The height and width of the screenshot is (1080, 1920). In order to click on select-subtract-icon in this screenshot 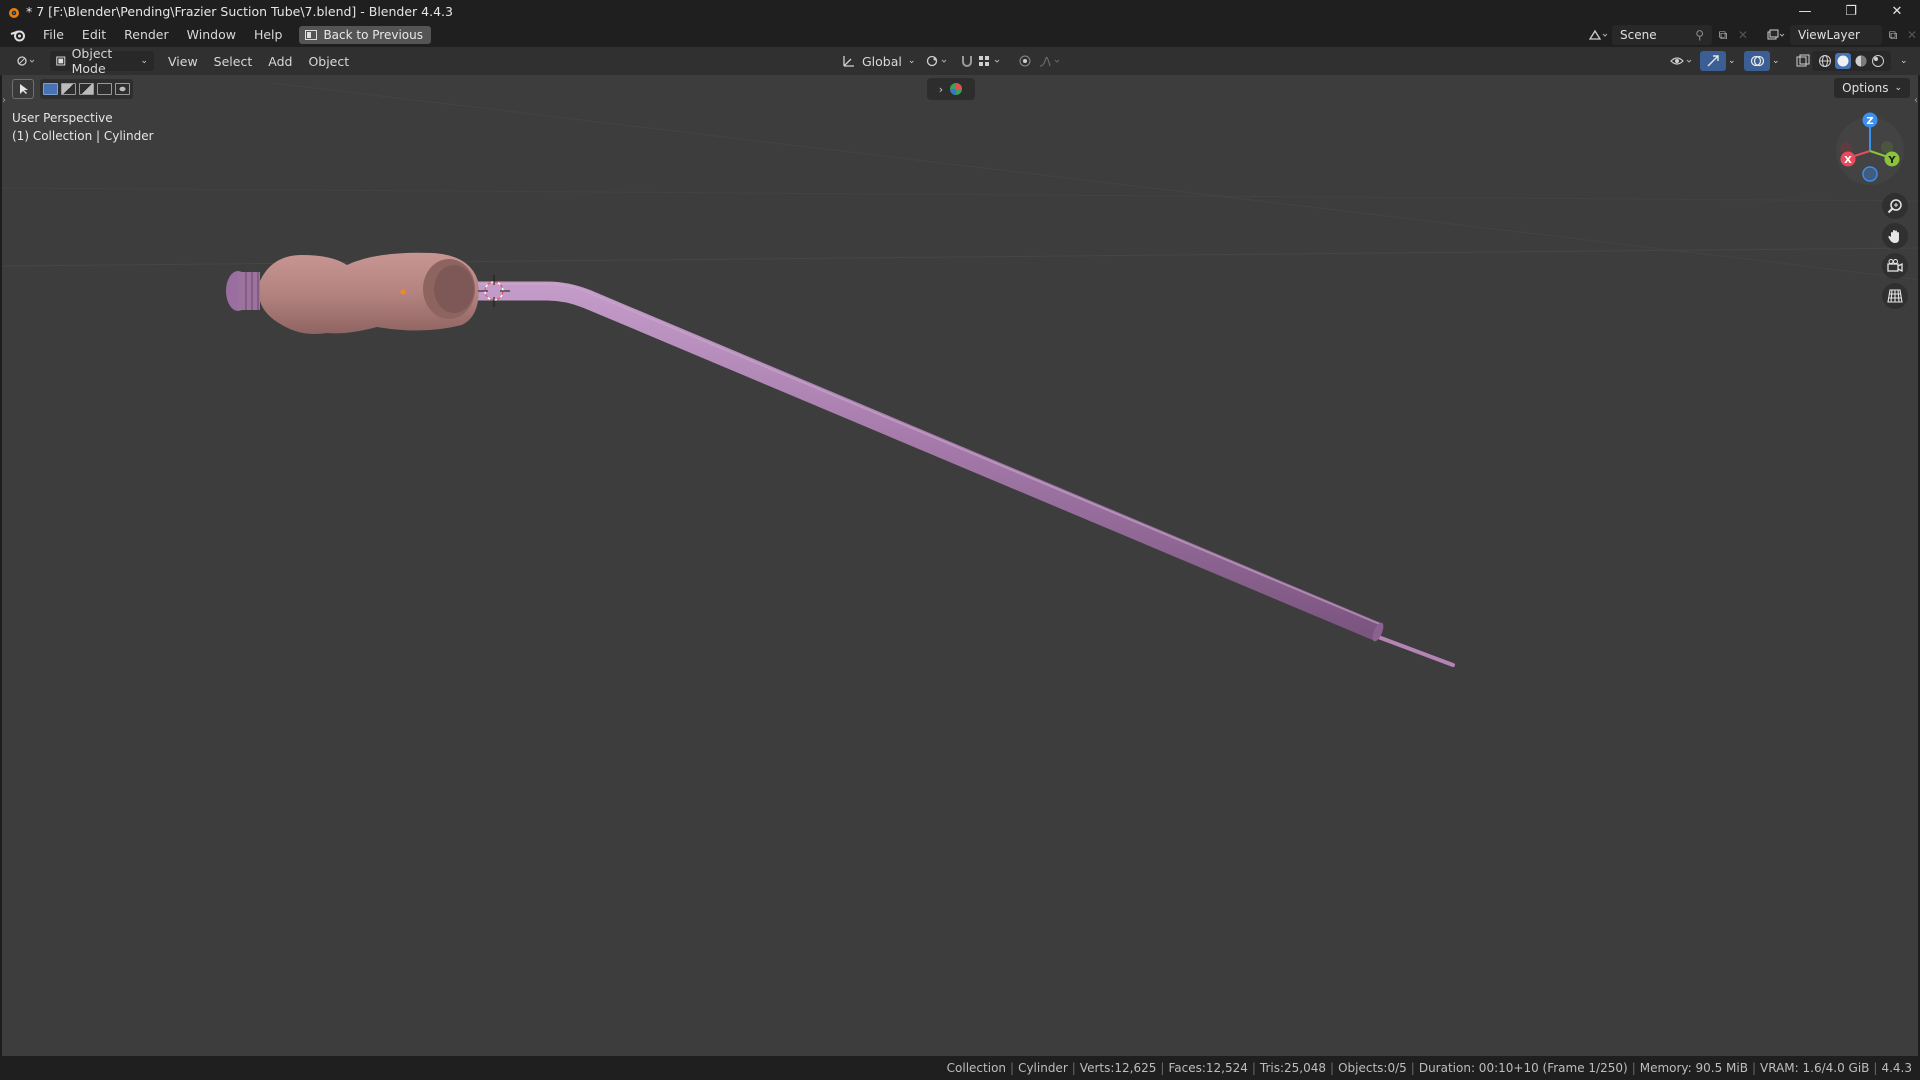, I will do `click(86, 89)`.